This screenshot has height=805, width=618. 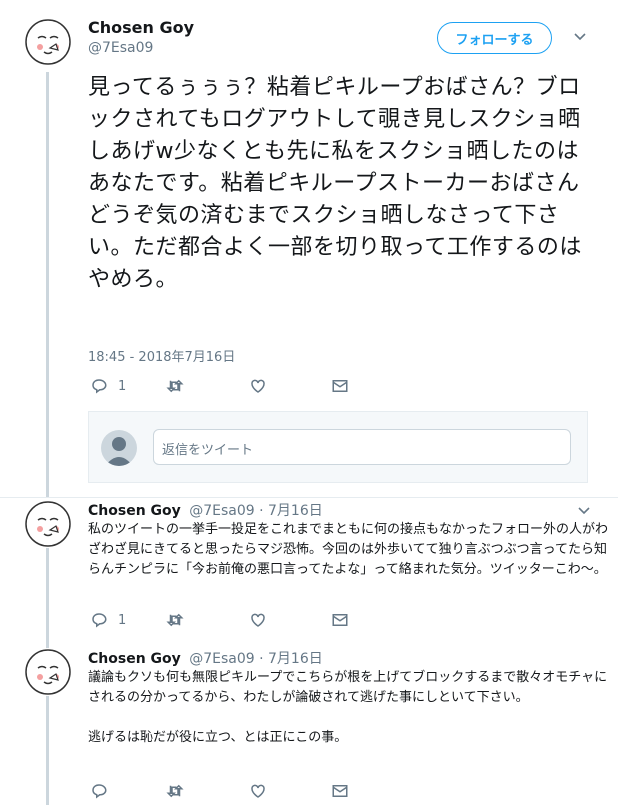 I want to click on follow-button: フォローする, so click(x=494, y=38).